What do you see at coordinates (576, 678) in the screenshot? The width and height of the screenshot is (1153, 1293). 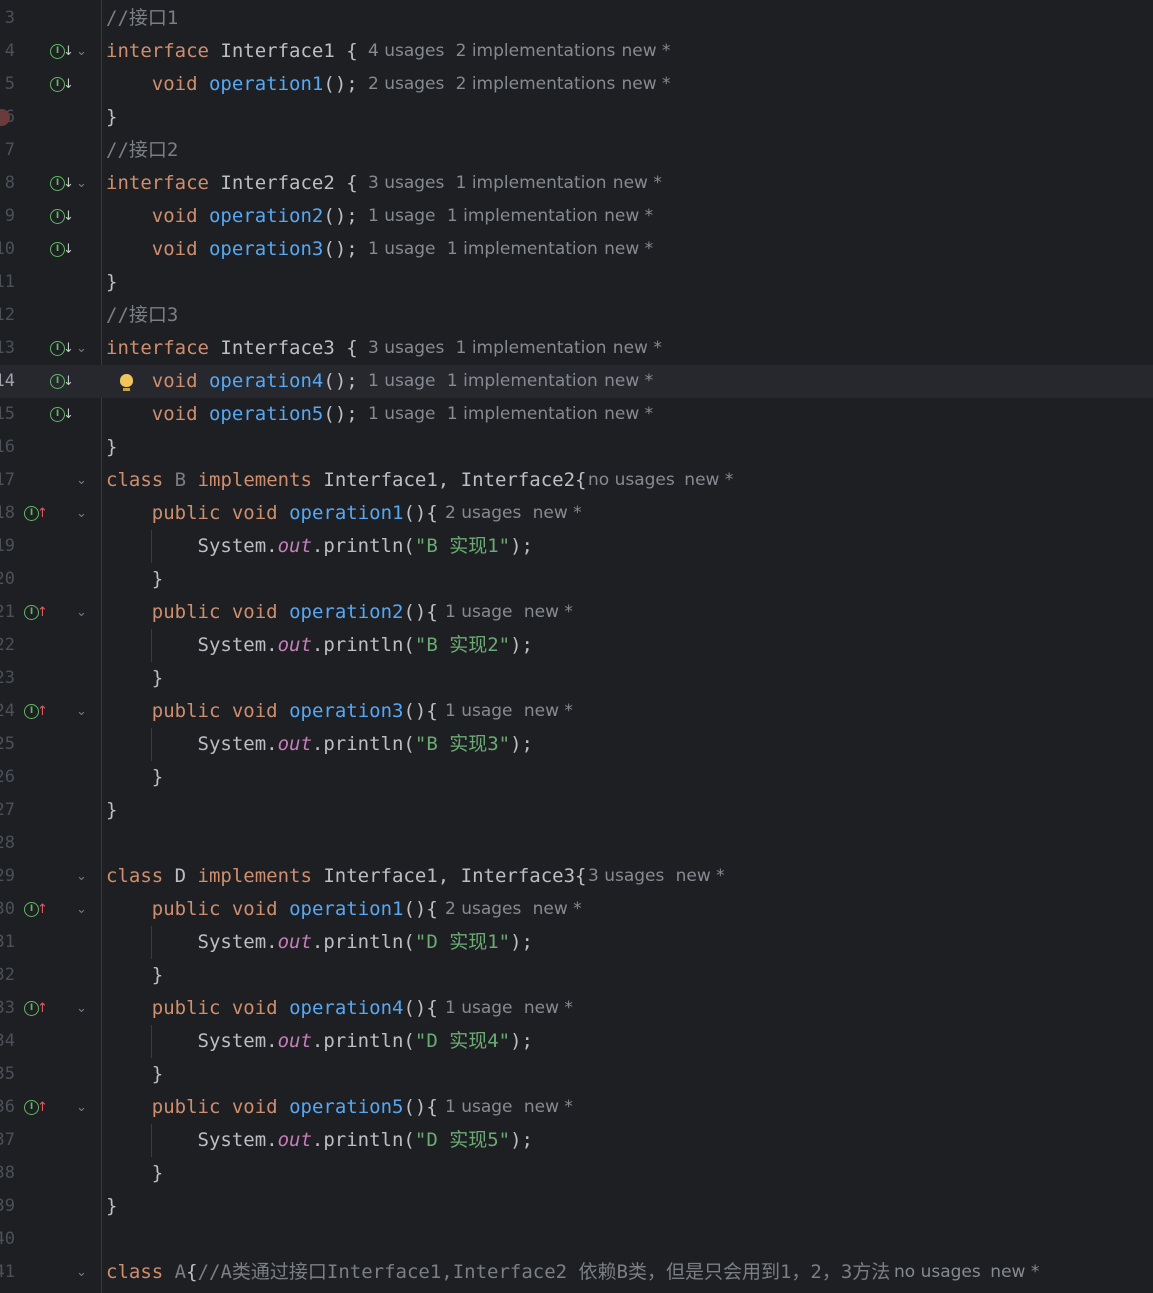 I see `code-line: 23 }` at bounding box center [576, 678].